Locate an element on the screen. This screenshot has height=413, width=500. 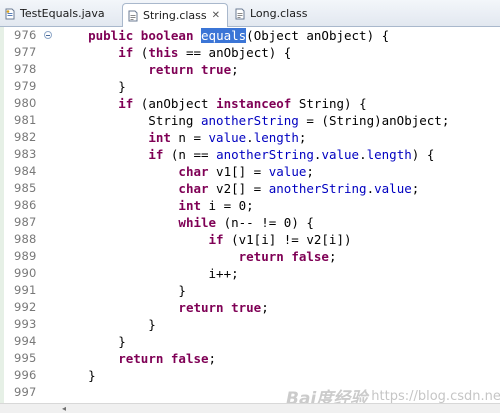
keyword-token: instanceof is located at coordinates (254, 103).